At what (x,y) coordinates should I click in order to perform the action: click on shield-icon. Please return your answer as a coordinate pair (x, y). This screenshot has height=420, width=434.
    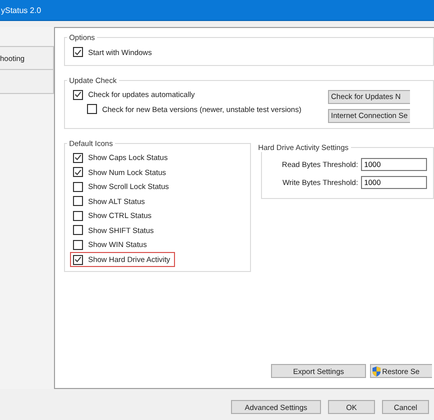
    Looking at the image, I should click on (377, 371).